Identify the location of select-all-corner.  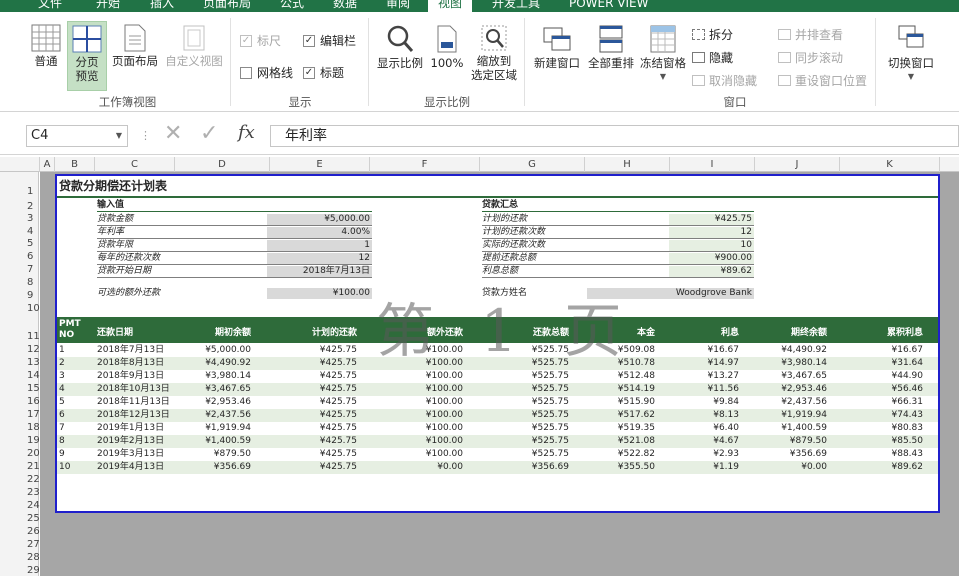
(20, 164).